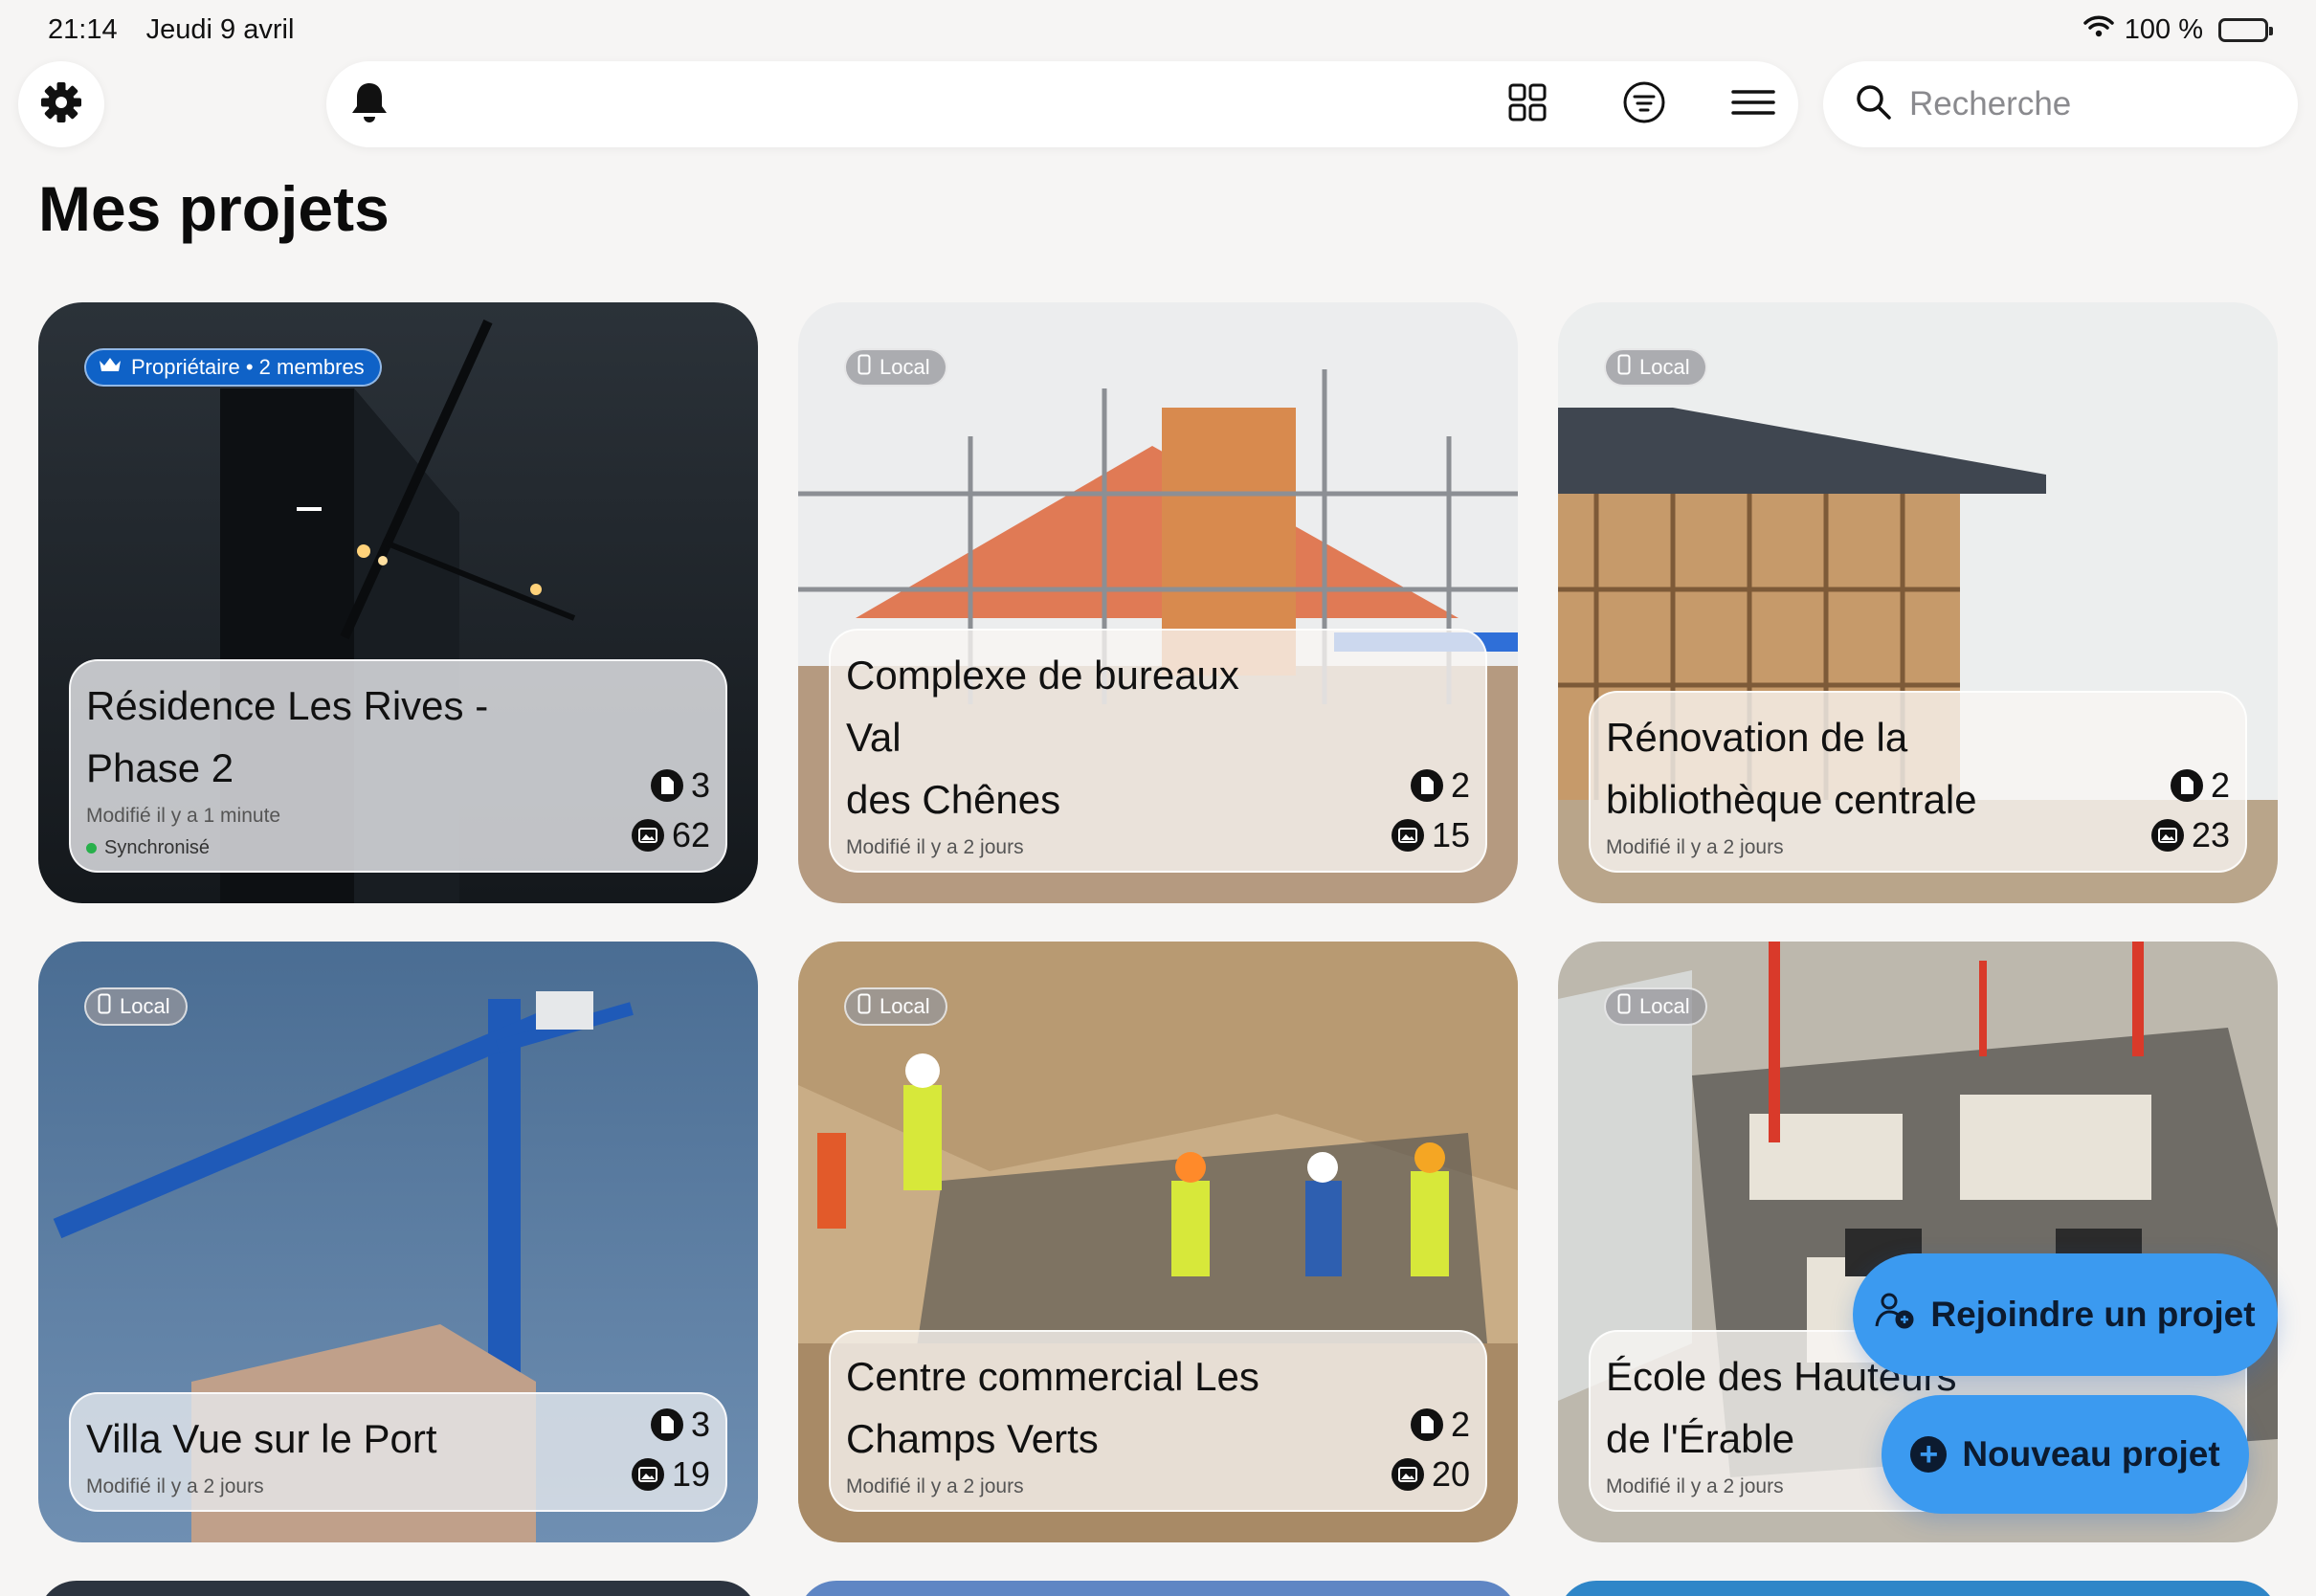  What do you see at coordinates (2190, 810) in the screenshot?
I see `project-counts: 2 23` at bounding box center [2190, 810].